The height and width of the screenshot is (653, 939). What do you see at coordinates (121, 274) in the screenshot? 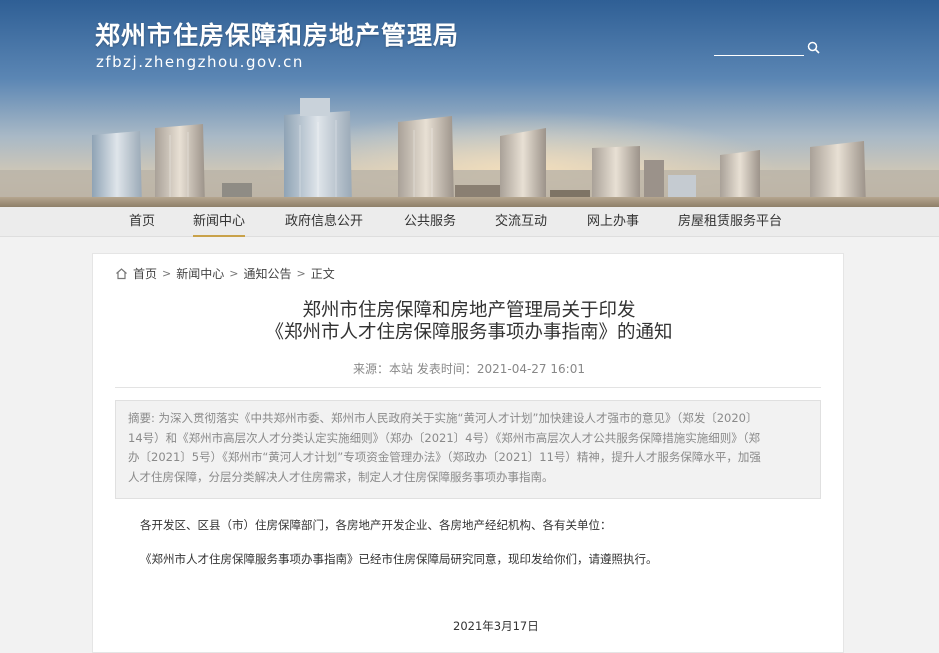
I see `home-icon` at bounding box center [121, 274].